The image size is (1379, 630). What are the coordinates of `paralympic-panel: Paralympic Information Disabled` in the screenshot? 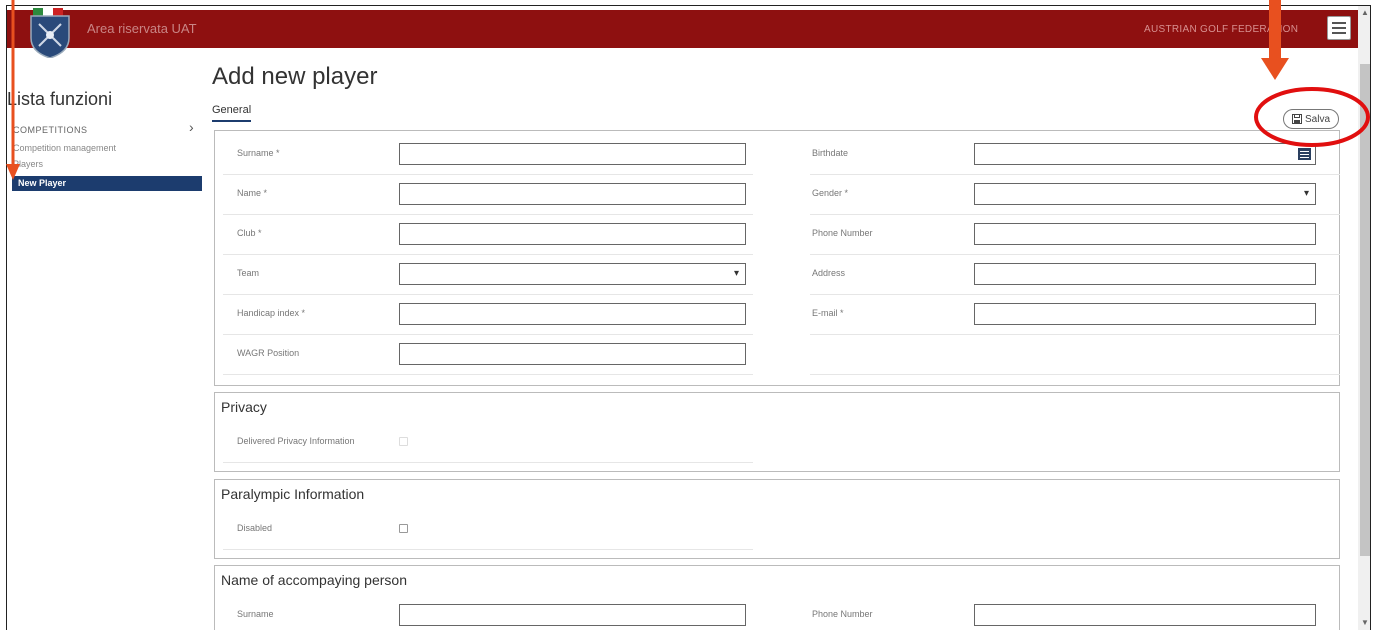 It's located at (777, 519).